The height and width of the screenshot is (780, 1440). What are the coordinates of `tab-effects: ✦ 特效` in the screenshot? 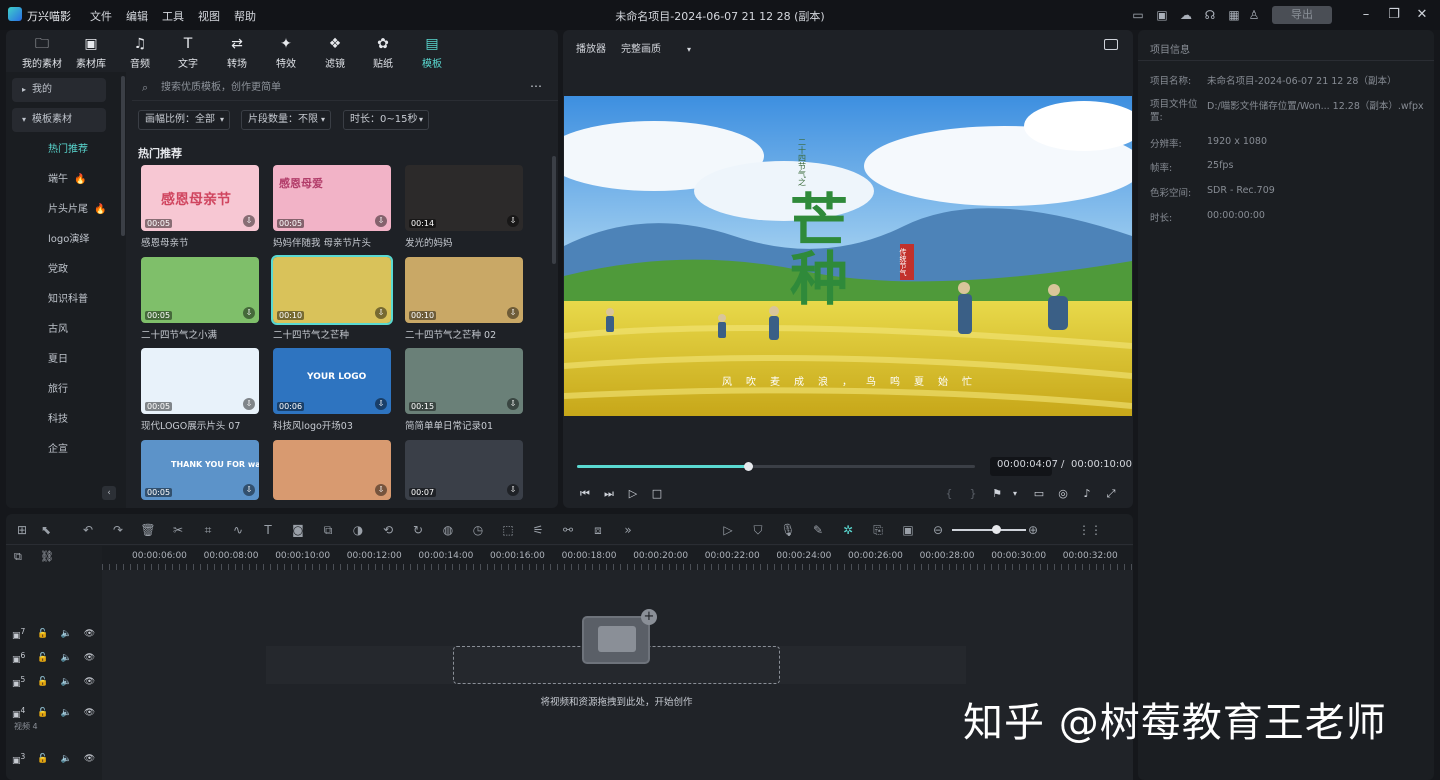 It's located at (286, 53).